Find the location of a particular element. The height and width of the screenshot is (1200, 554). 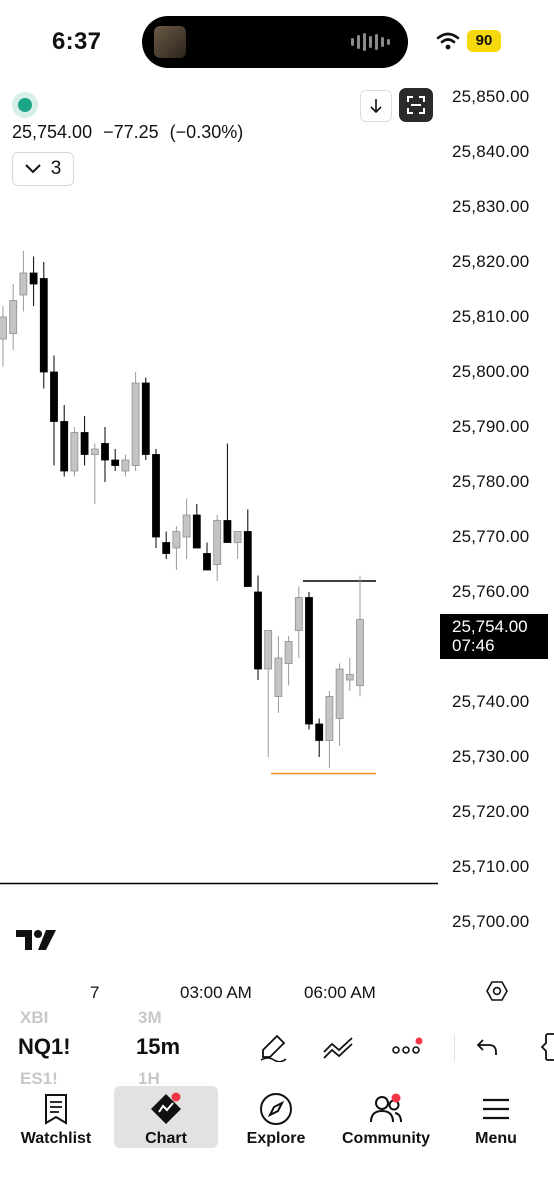

undo-button is located at coordinates (487, 1047).